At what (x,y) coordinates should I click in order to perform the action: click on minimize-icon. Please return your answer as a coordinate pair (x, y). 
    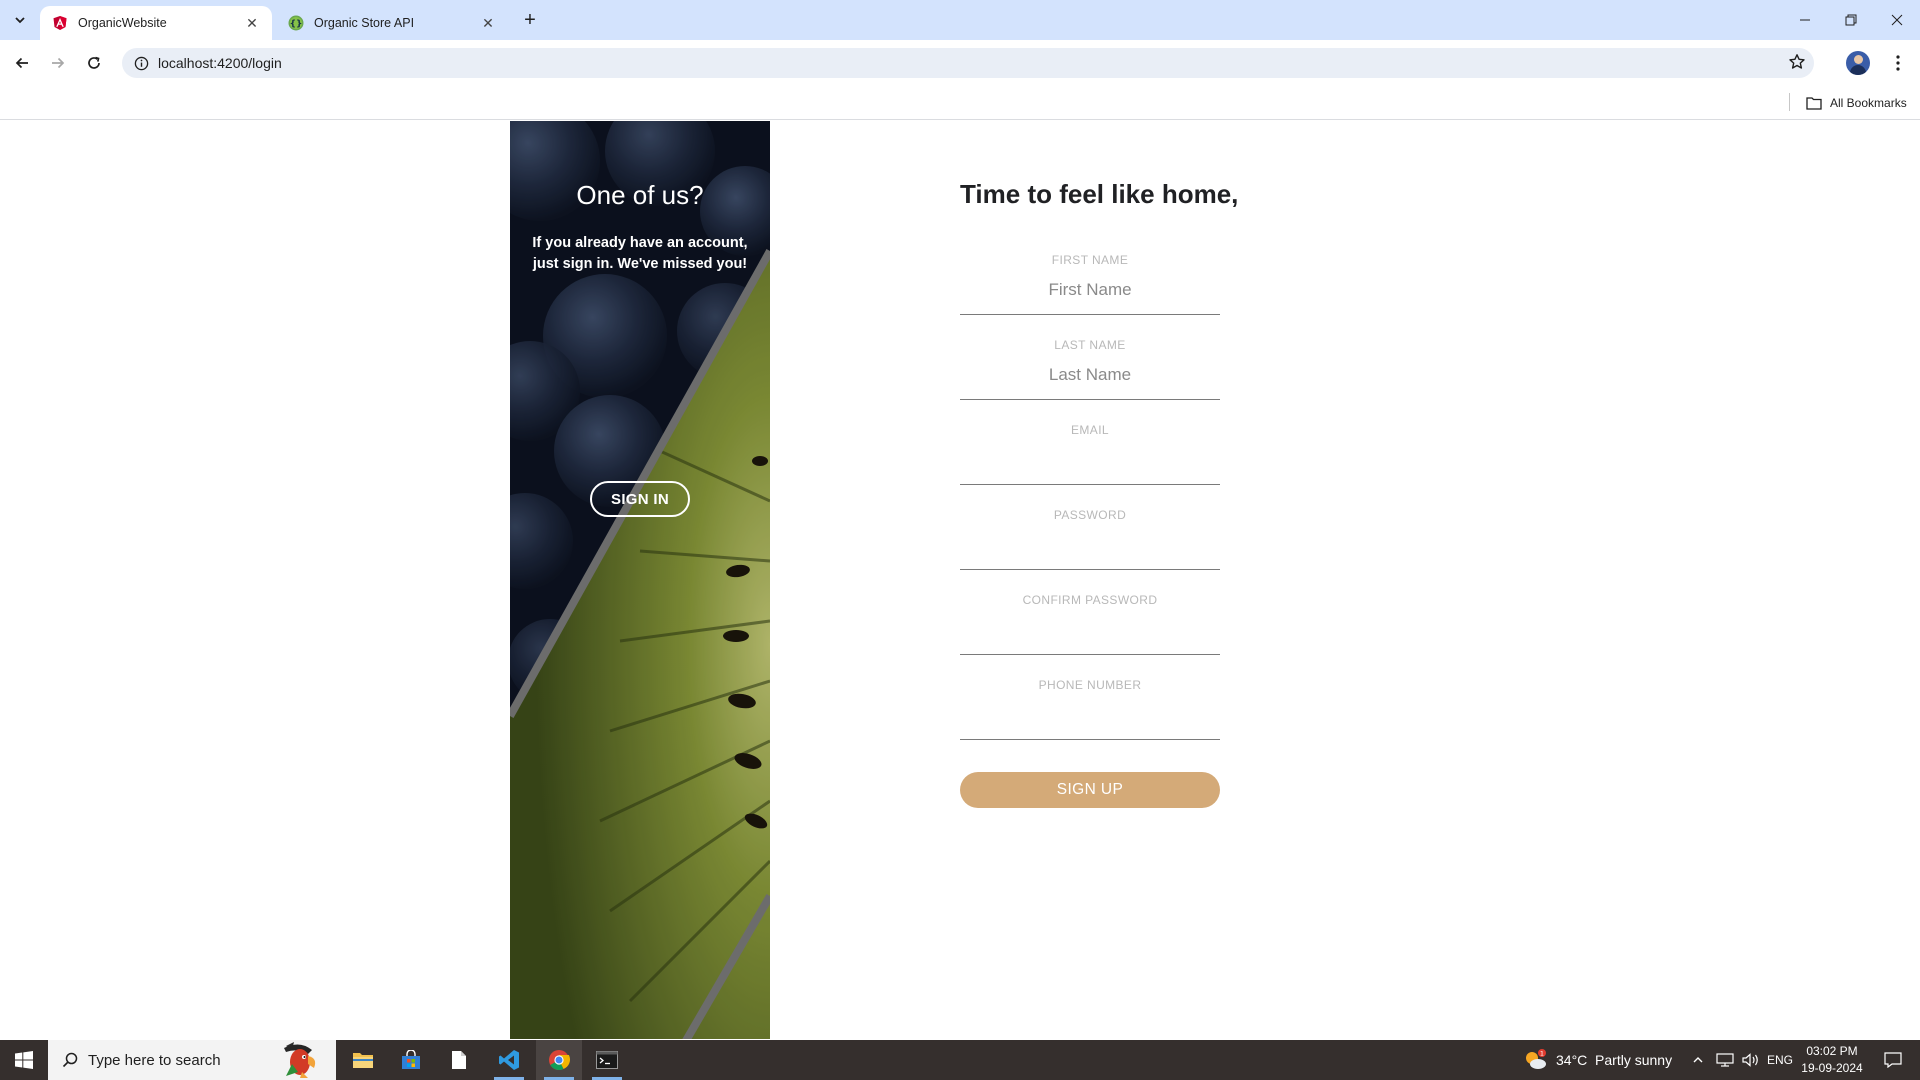
    Looking at the image, I should click on (1805, 20).